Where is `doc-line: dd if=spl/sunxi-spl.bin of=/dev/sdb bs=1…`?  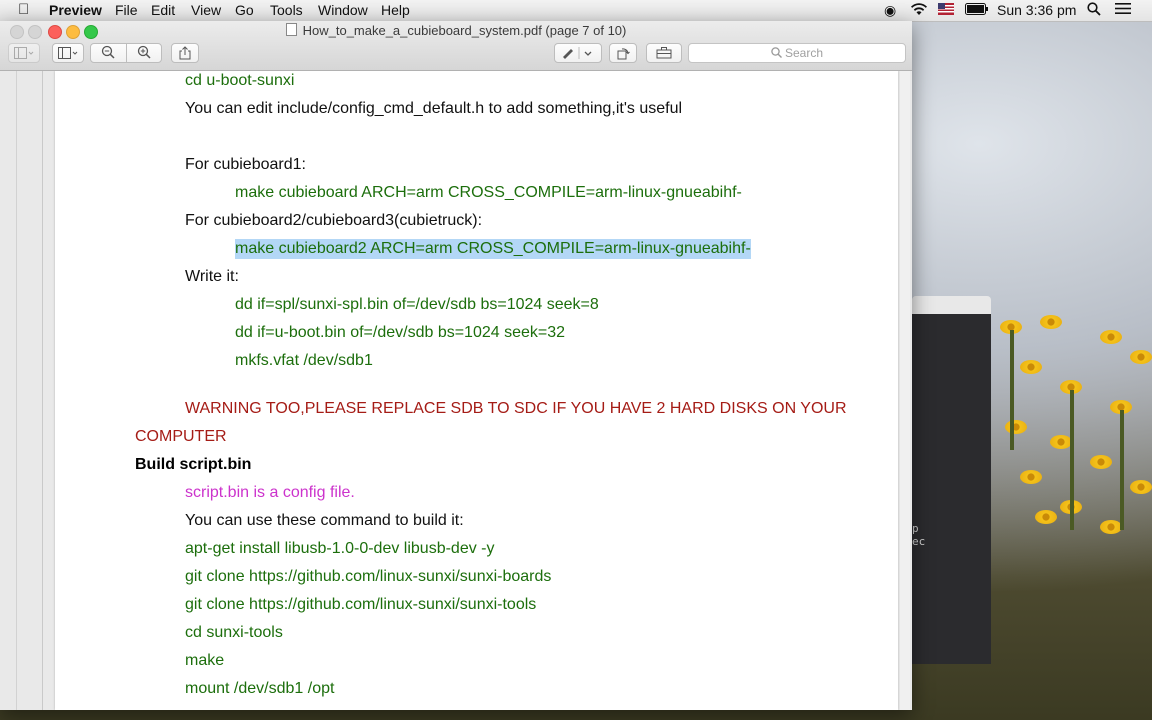
doc-line: dd if=spl/sunxi-spl.bin of=/dev/sdb bs=1… is located at coordinates (417, 304).